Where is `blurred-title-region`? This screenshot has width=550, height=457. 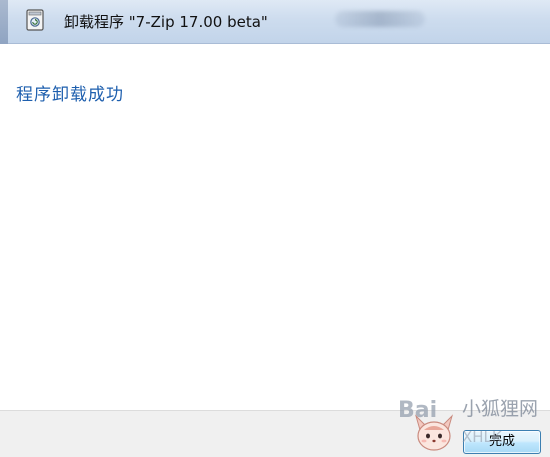
blurred-title-region is located at coordinates (380, 19).